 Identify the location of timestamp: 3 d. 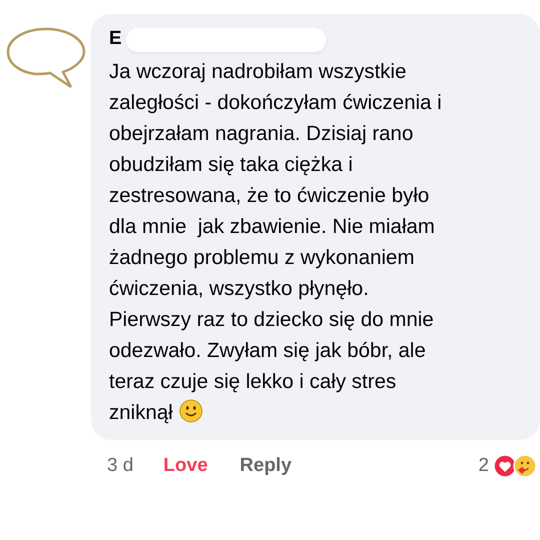
(120, 466).